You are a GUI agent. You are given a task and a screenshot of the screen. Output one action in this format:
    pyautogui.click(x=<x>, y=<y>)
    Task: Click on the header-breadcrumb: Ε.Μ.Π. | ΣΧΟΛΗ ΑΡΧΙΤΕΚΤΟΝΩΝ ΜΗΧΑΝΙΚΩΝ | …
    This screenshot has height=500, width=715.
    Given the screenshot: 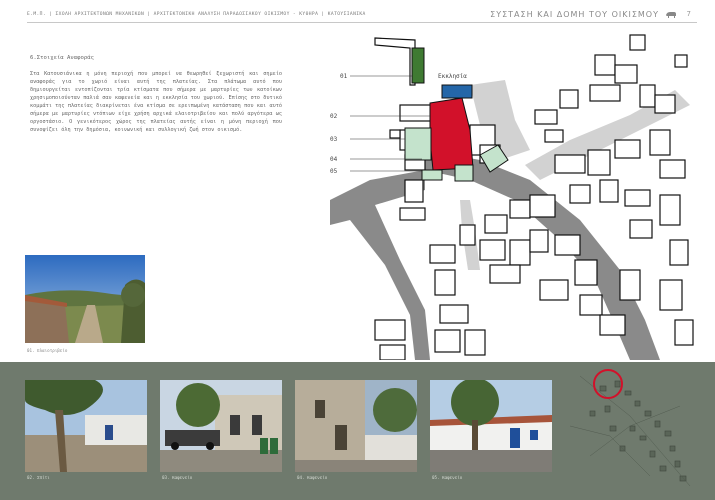 What is the action you would take?
    pyautogui.click(x=196, y=14)
    